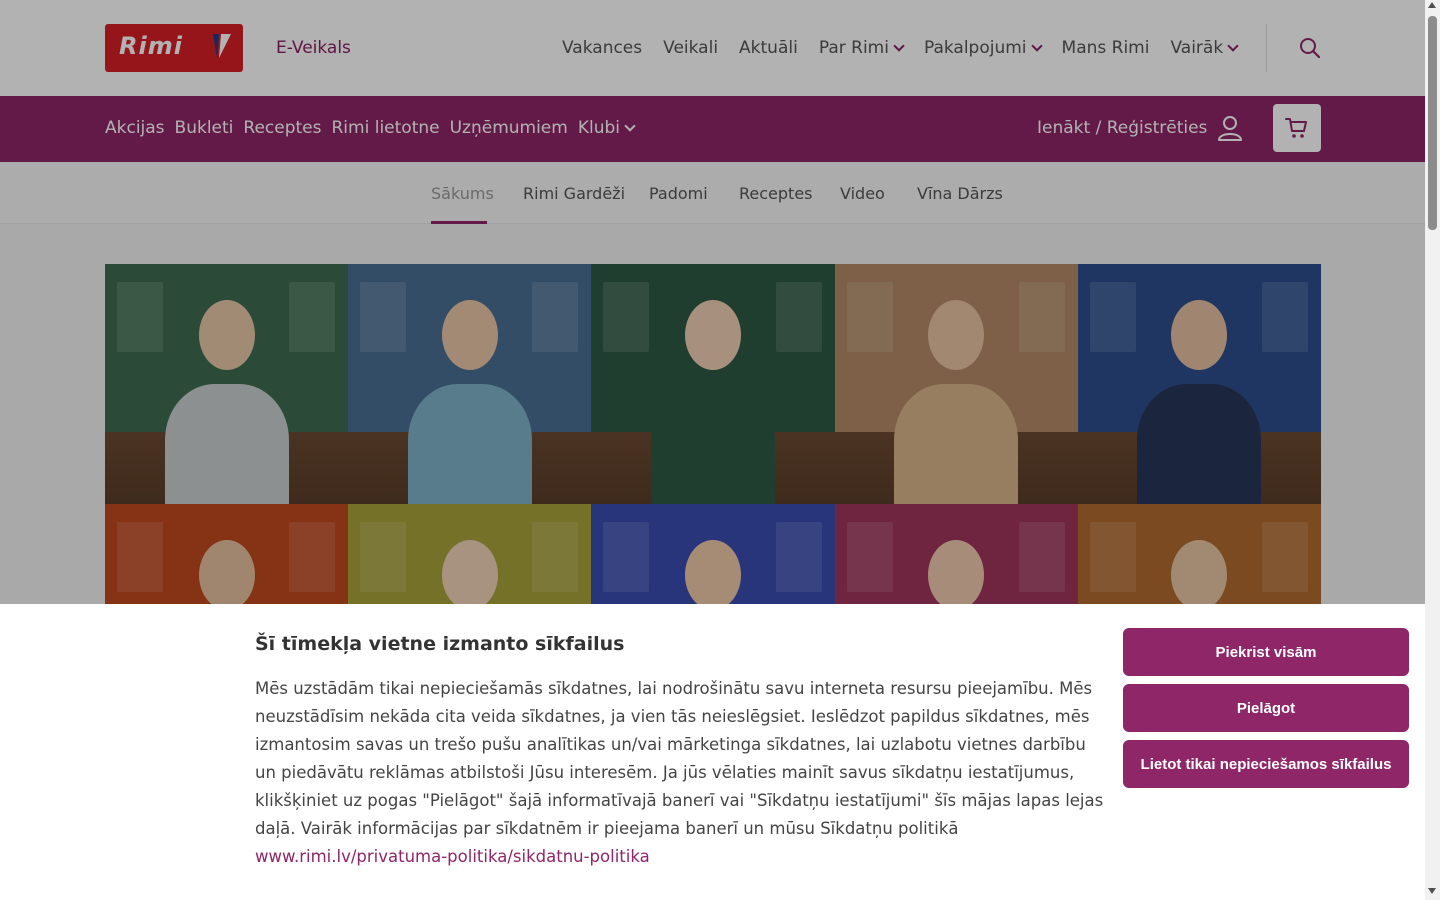 This screenshot has height=900, width=1440. I want to click on accept-all-button: Piekrist visām, so click(1266, 652).